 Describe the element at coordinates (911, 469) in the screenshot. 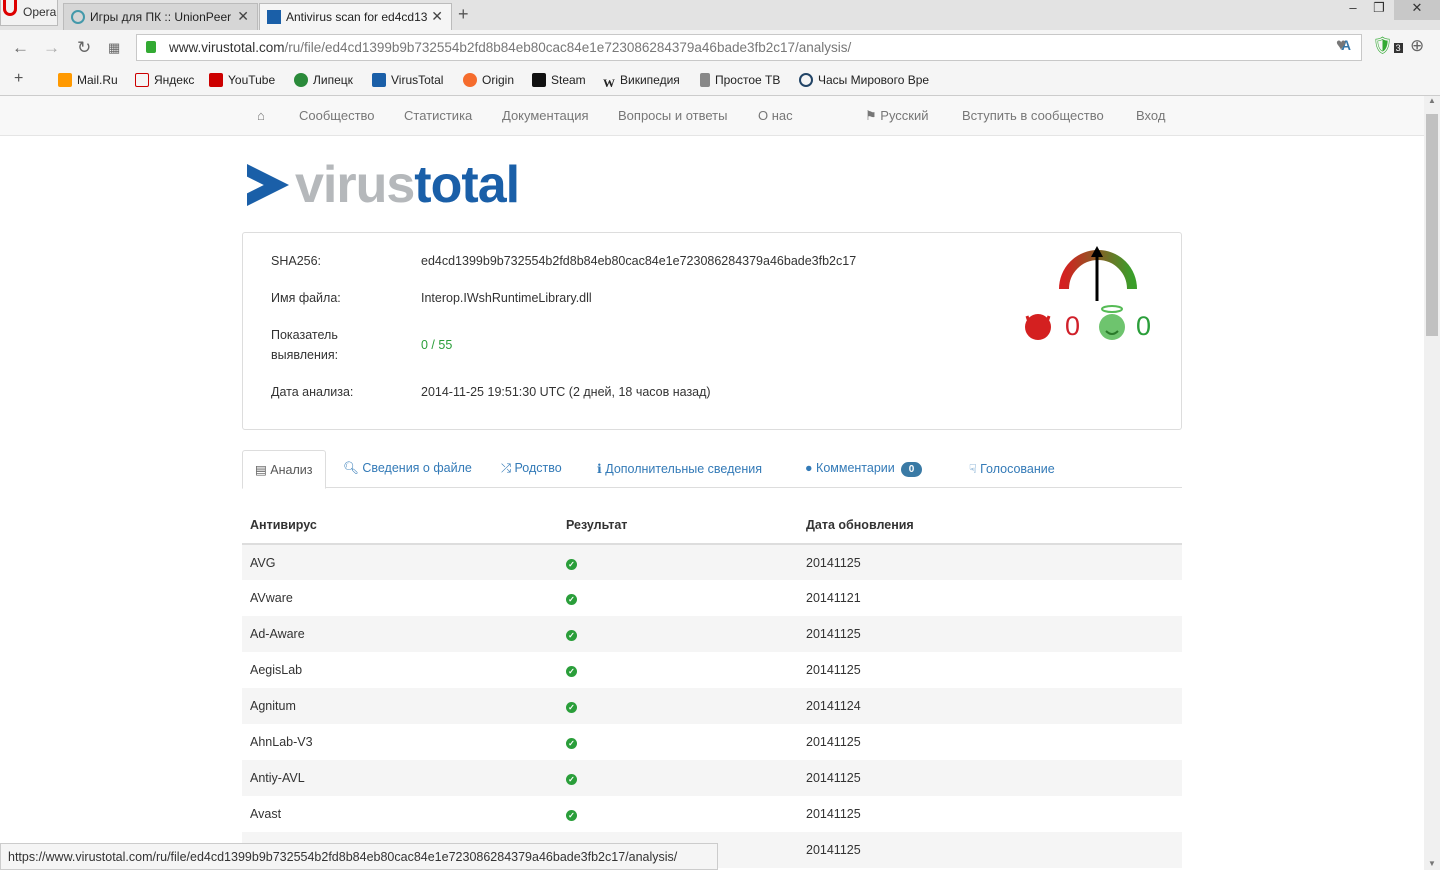

I see `comments-count-badge: 0` at that location.